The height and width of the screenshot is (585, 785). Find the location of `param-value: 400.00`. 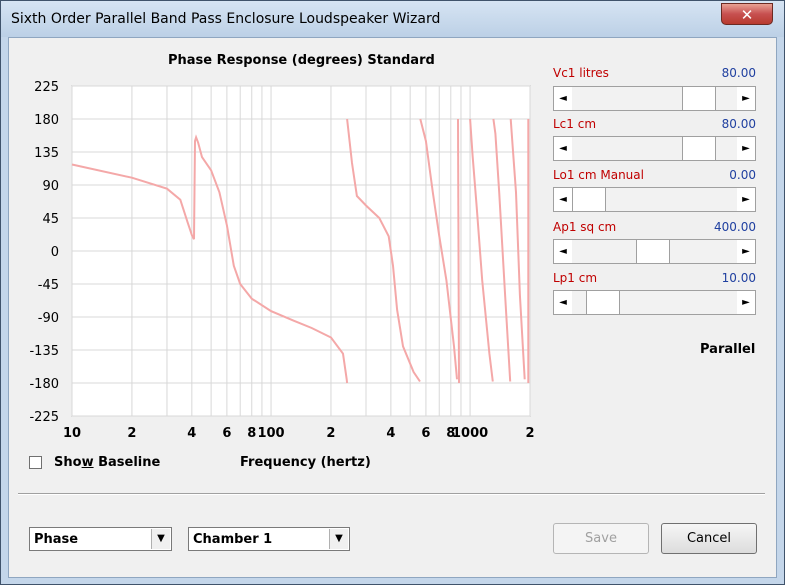

param-value: 400.00 is located at coordinates (735, 227).